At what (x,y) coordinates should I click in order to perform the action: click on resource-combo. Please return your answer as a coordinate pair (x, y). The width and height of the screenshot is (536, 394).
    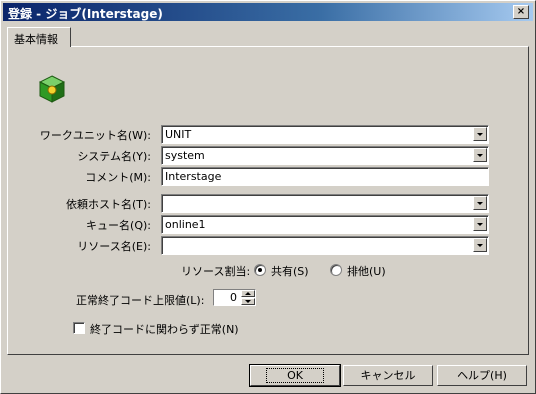
    Looking at the image, I should click on (325, 245).